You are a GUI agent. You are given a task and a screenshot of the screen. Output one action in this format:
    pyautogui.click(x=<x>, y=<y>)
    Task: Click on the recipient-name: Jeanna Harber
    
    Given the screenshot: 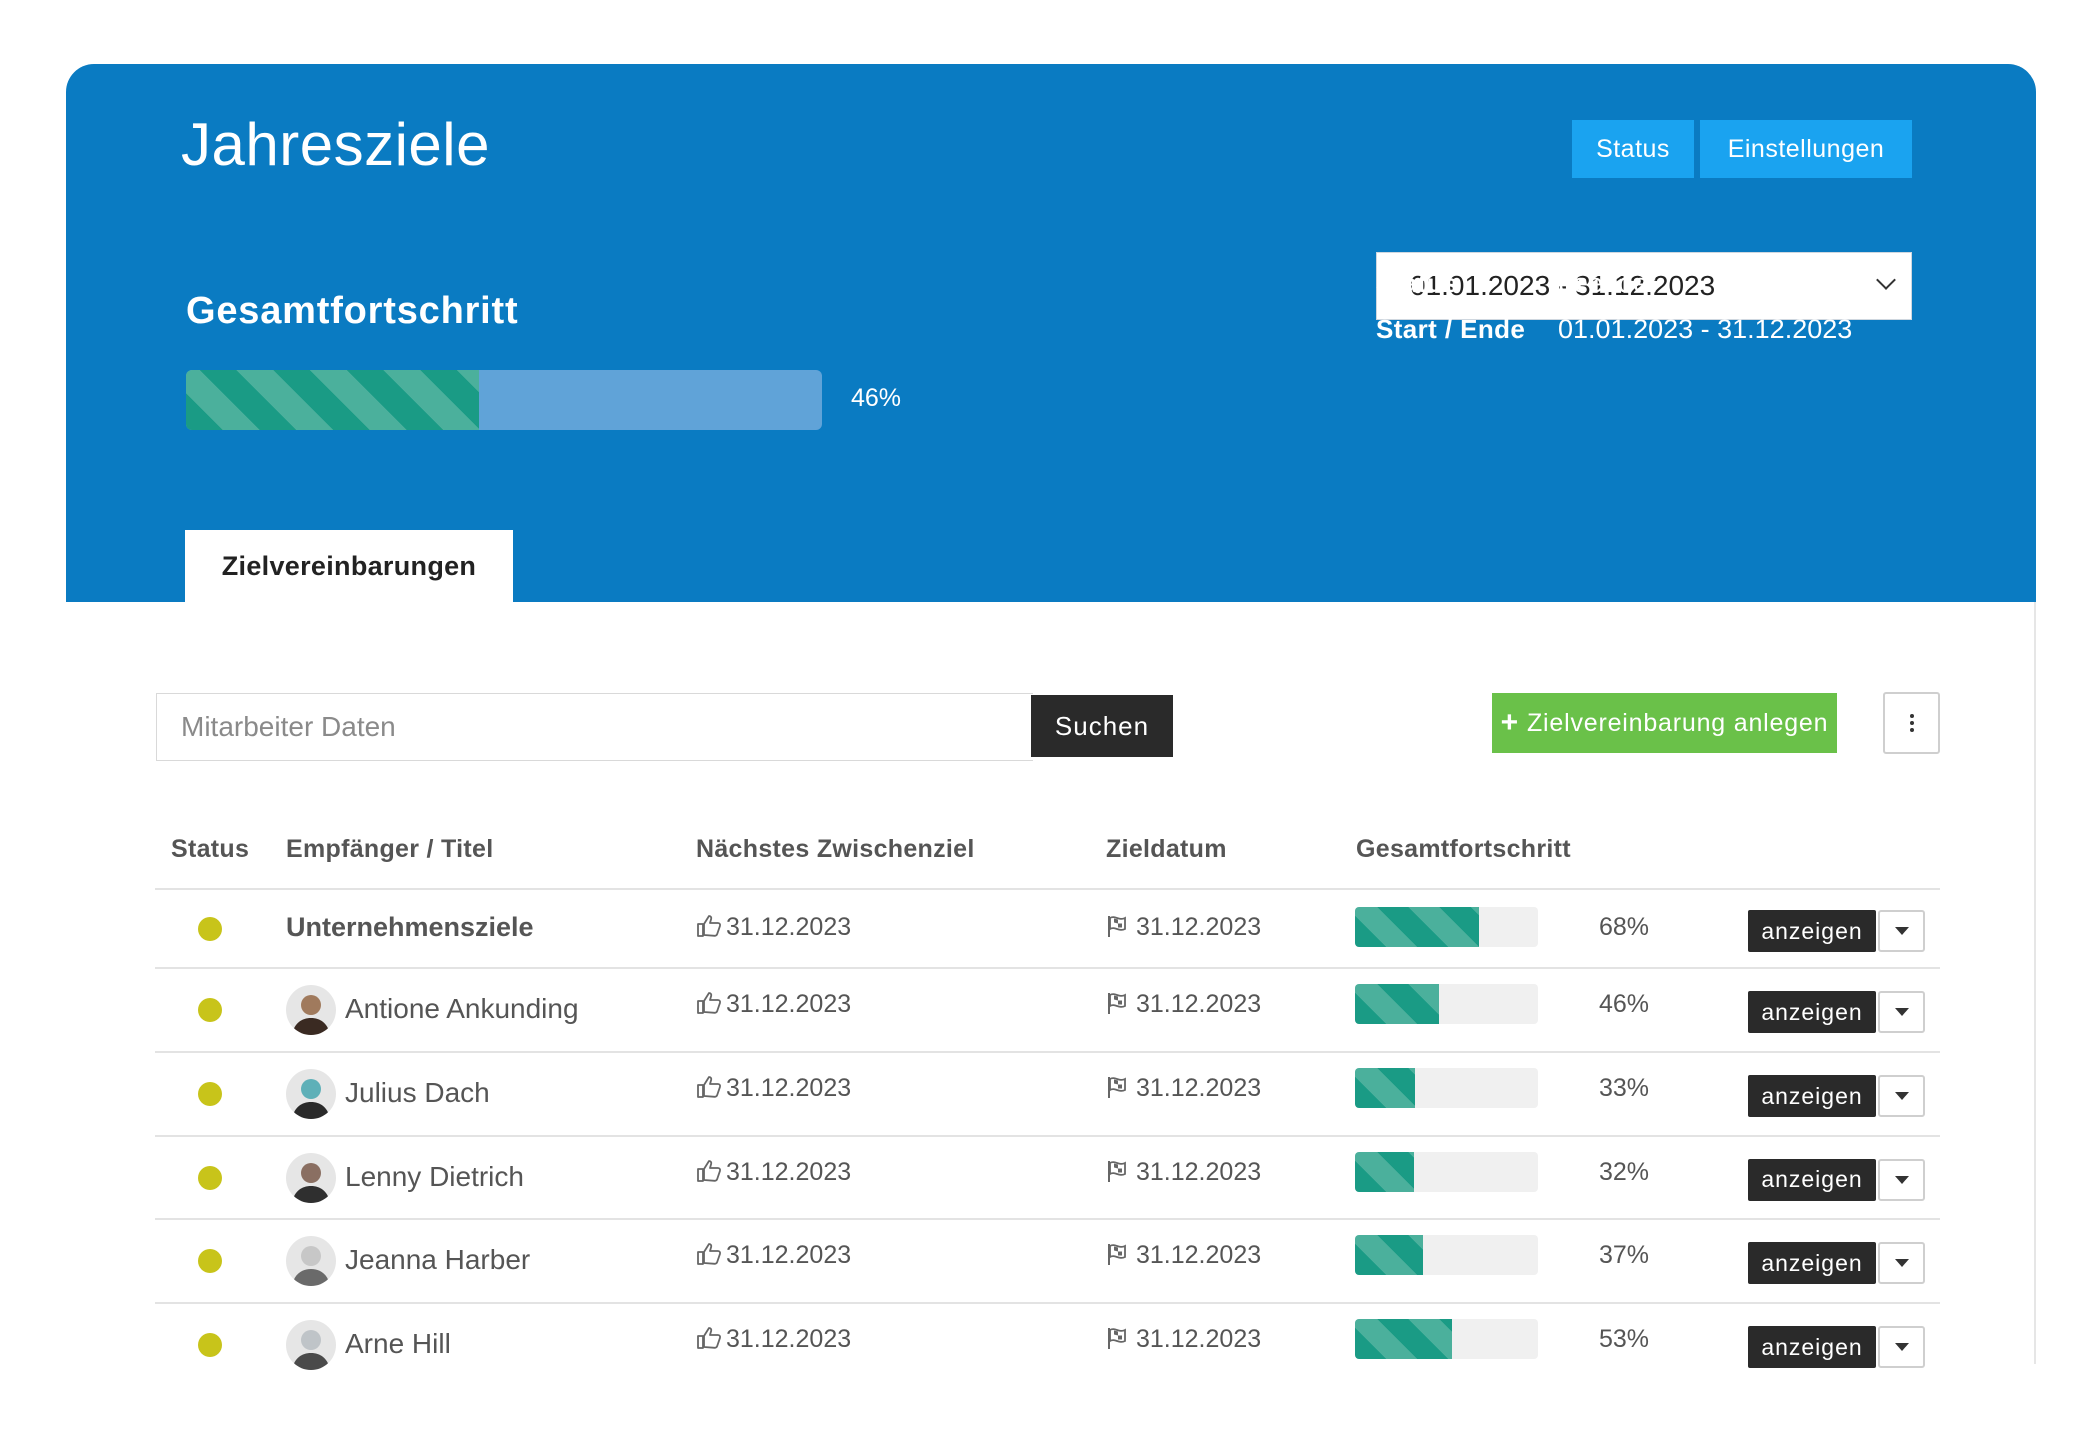 What is the action you would take?
    pyautogui.click(x=437, y=1260)
    